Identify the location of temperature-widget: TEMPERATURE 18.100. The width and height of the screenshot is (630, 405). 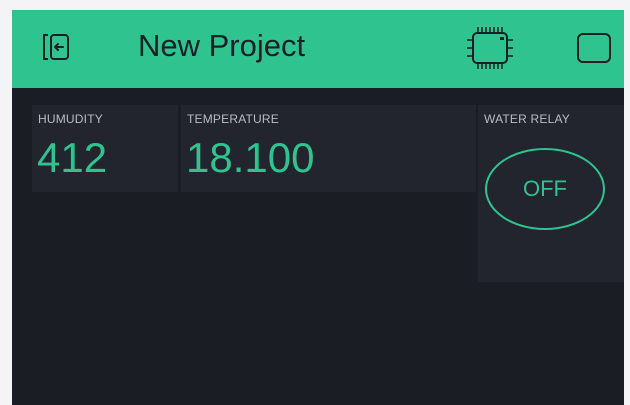
(328, 148).